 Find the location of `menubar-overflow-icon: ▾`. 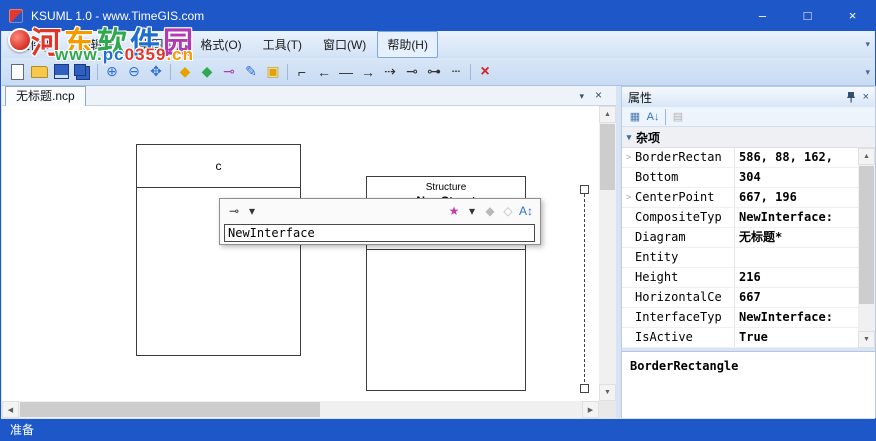

menubar-overflow-icon: ▾ is located at coordinates (867, 44).